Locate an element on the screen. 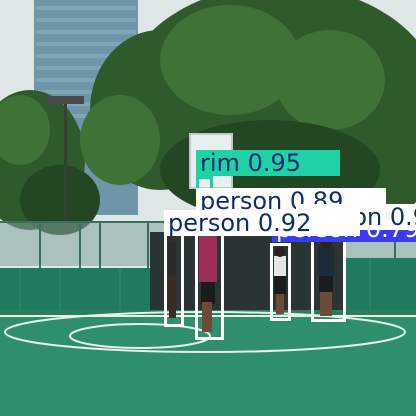 This screenshot has height=416, width=416. detection-class: person is located at coordinates (209, 223).